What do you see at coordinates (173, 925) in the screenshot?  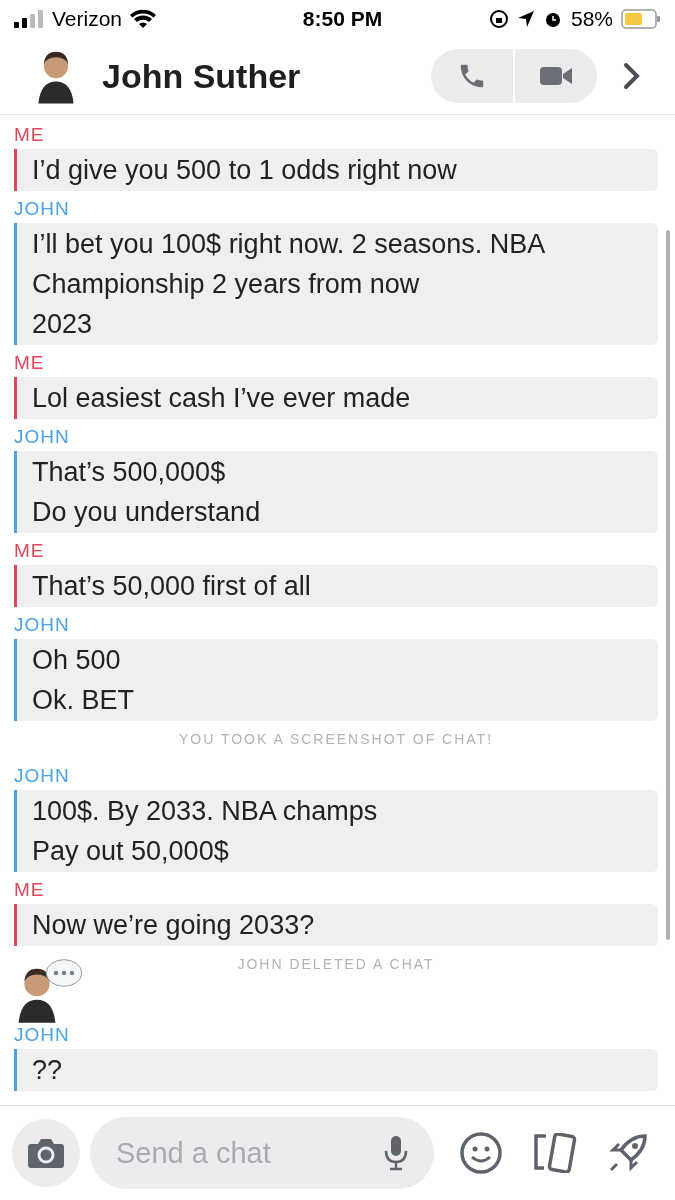 I see `message-text: Now we’re going 2033?` at bounding box center [173, 925].